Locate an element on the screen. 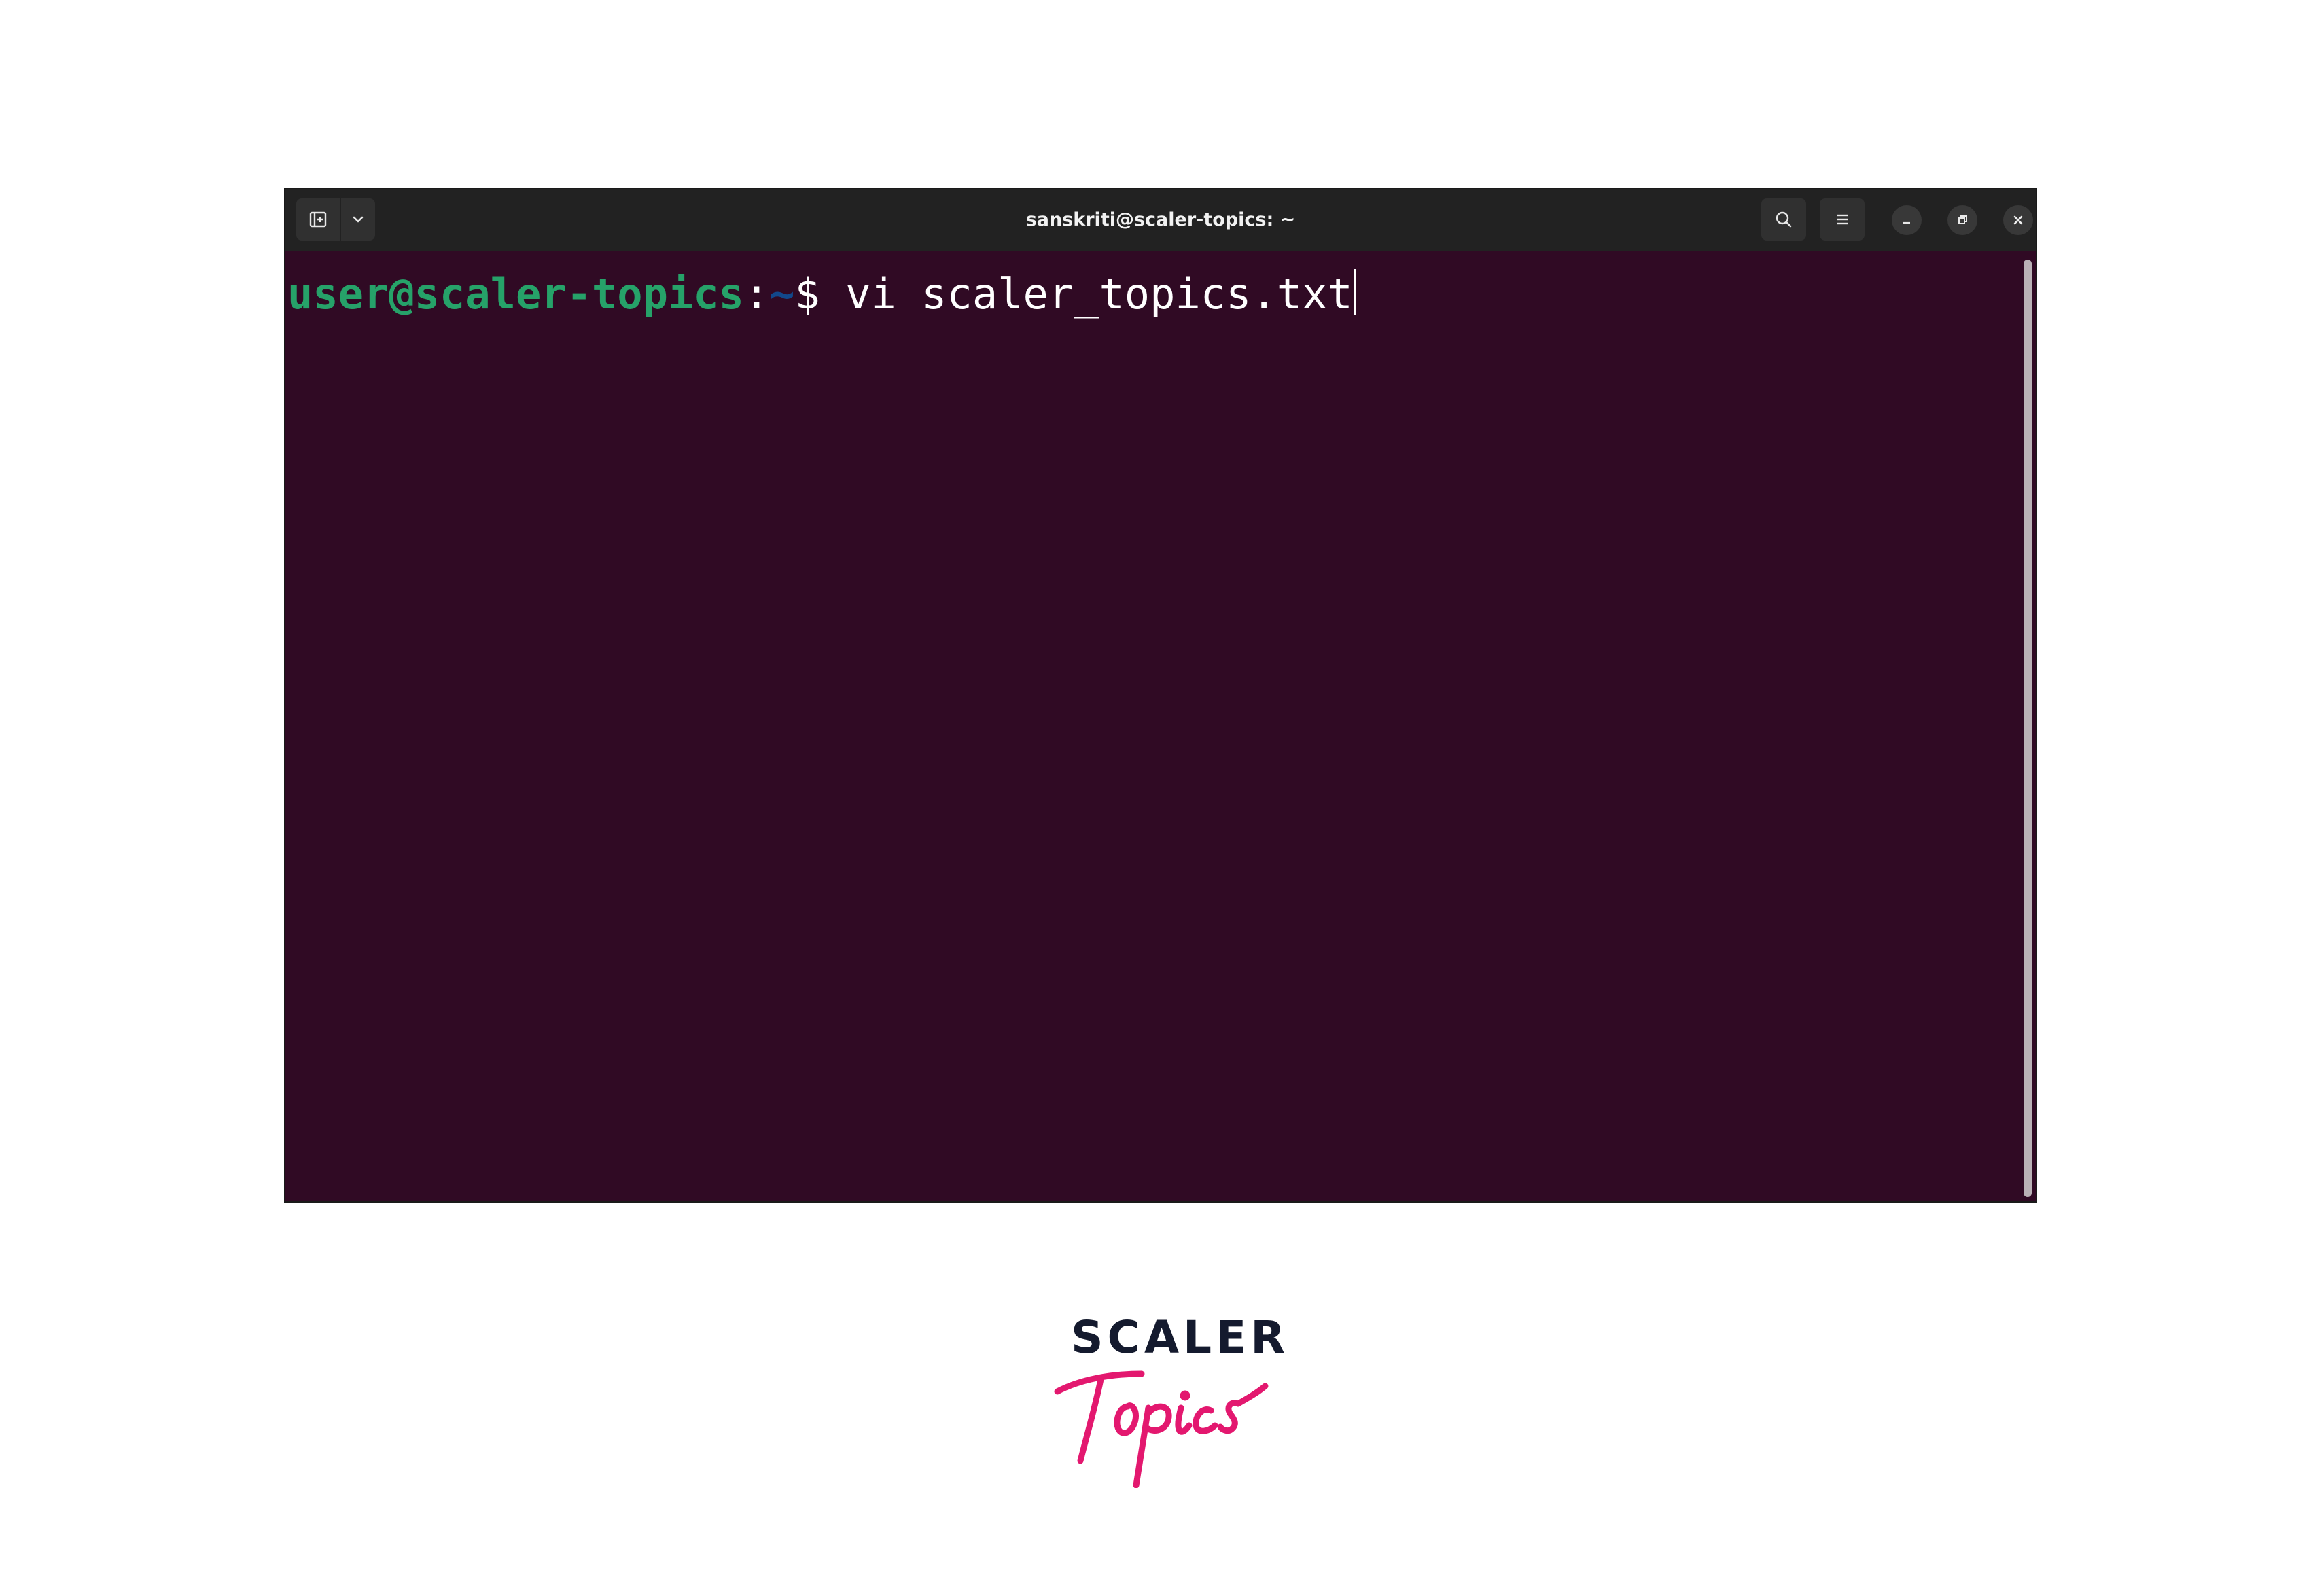 This screenshot has width=2311, height=1596. command-text: vi scaler_topics.txt is located at coordinates (1099, 294).